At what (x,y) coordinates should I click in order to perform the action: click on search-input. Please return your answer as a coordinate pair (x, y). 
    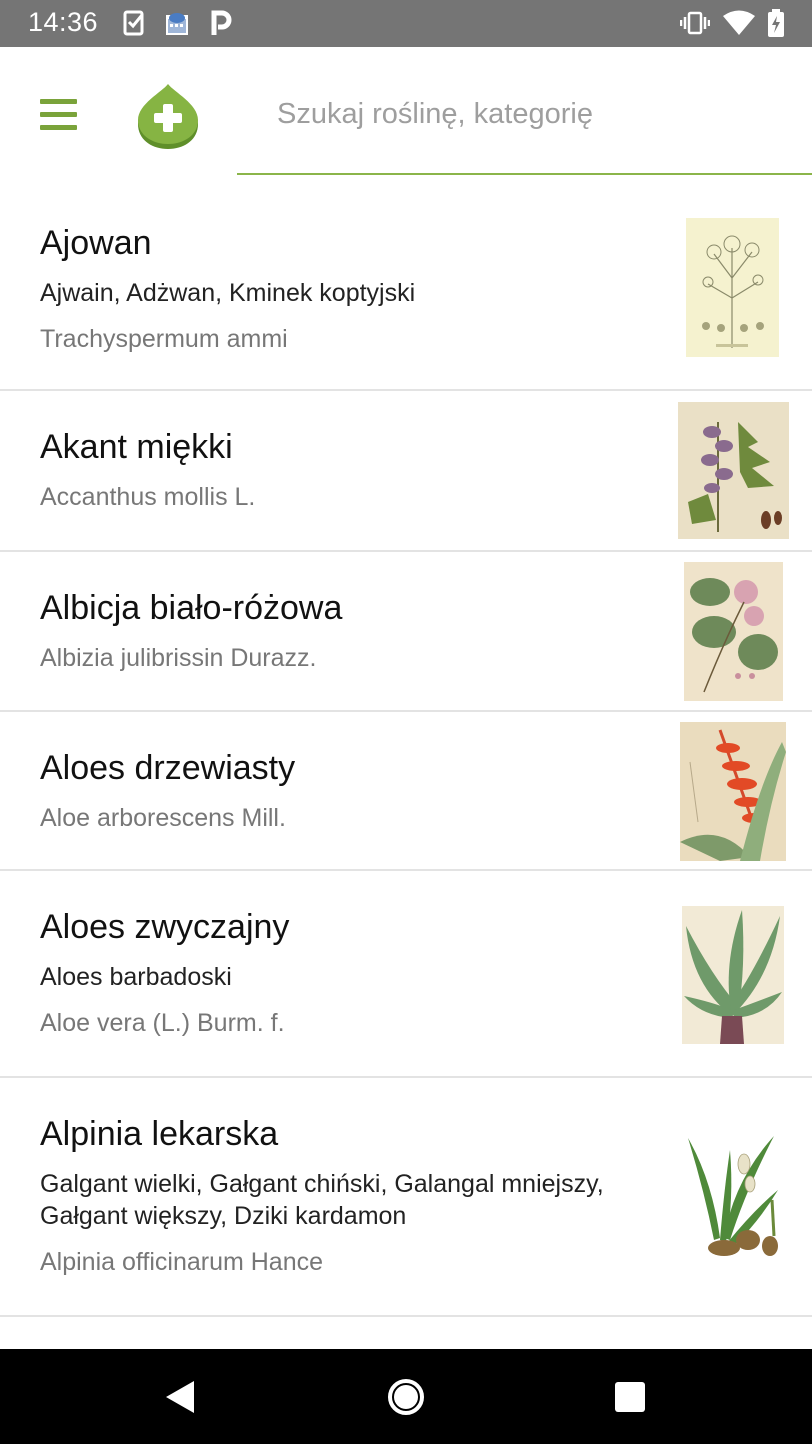
    Looking at the image, I should click on (537, 114).